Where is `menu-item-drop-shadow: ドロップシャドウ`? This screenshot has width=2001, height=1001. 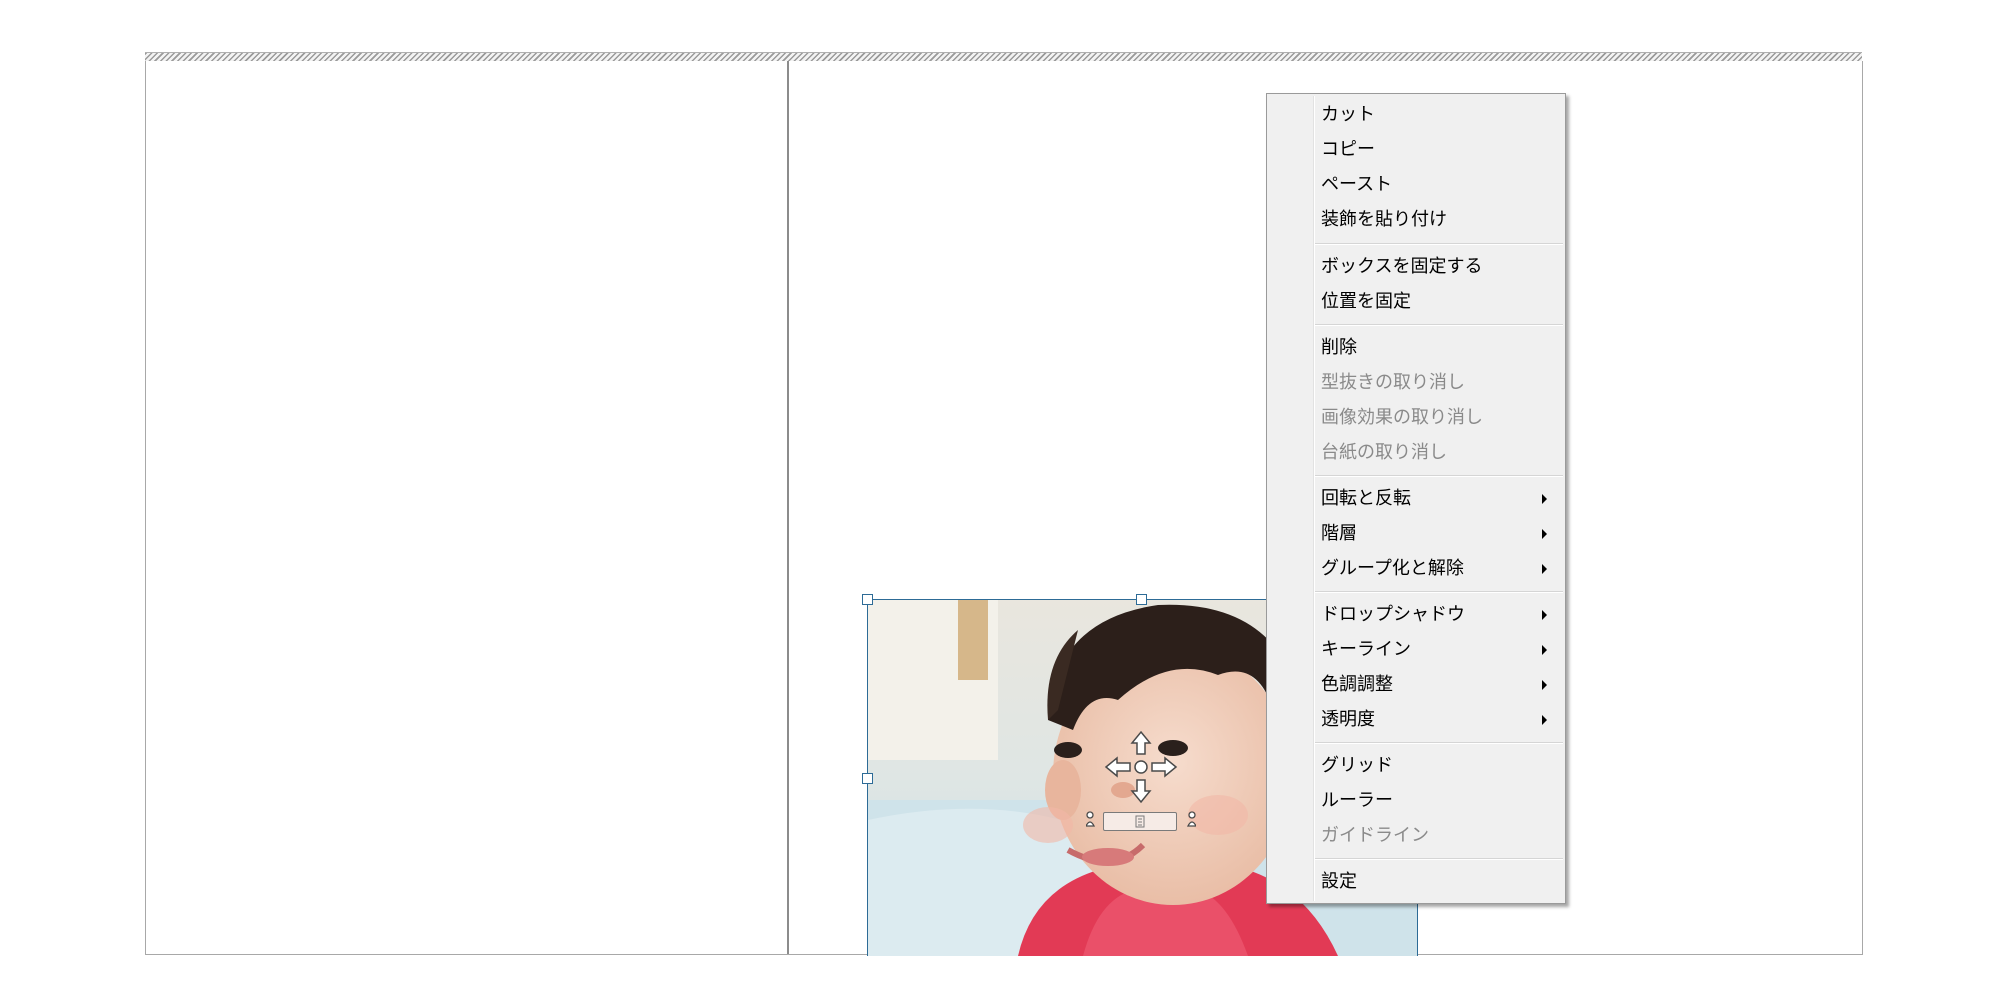
menu-item-drop-shadow: ドロップシャドウ is located at coordinates (1443, 615).